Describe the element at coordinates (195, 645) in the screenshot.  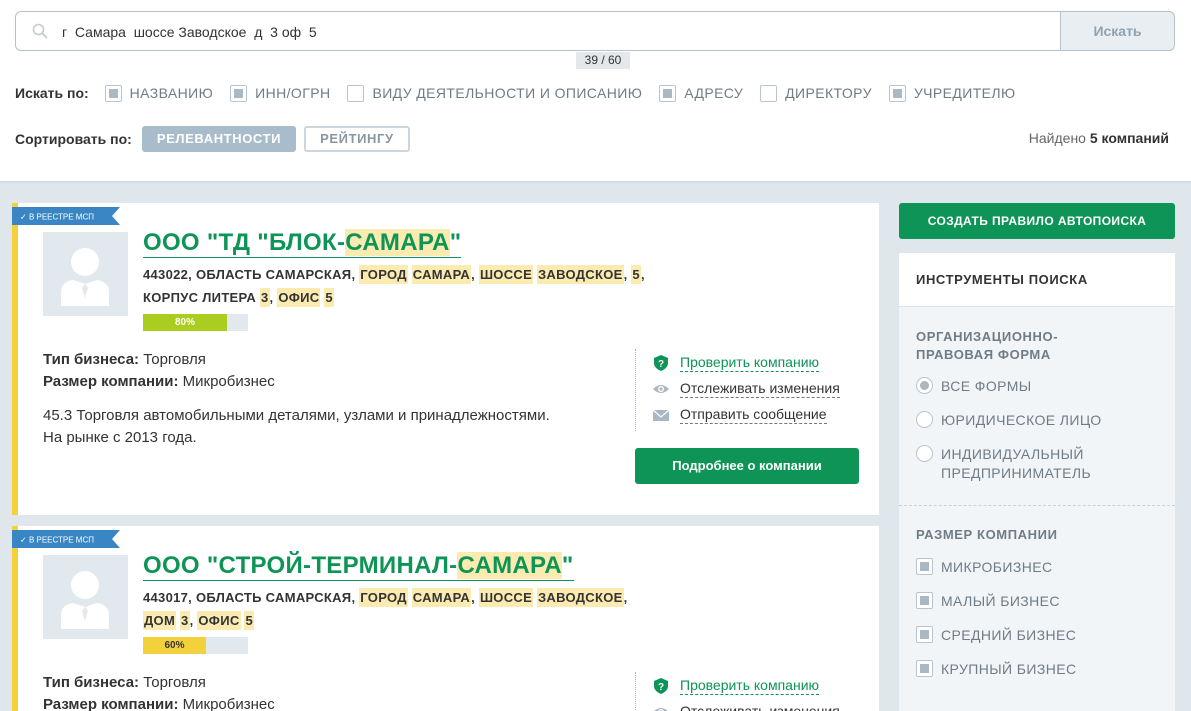
I see `rating-bar: 60%` at that location.